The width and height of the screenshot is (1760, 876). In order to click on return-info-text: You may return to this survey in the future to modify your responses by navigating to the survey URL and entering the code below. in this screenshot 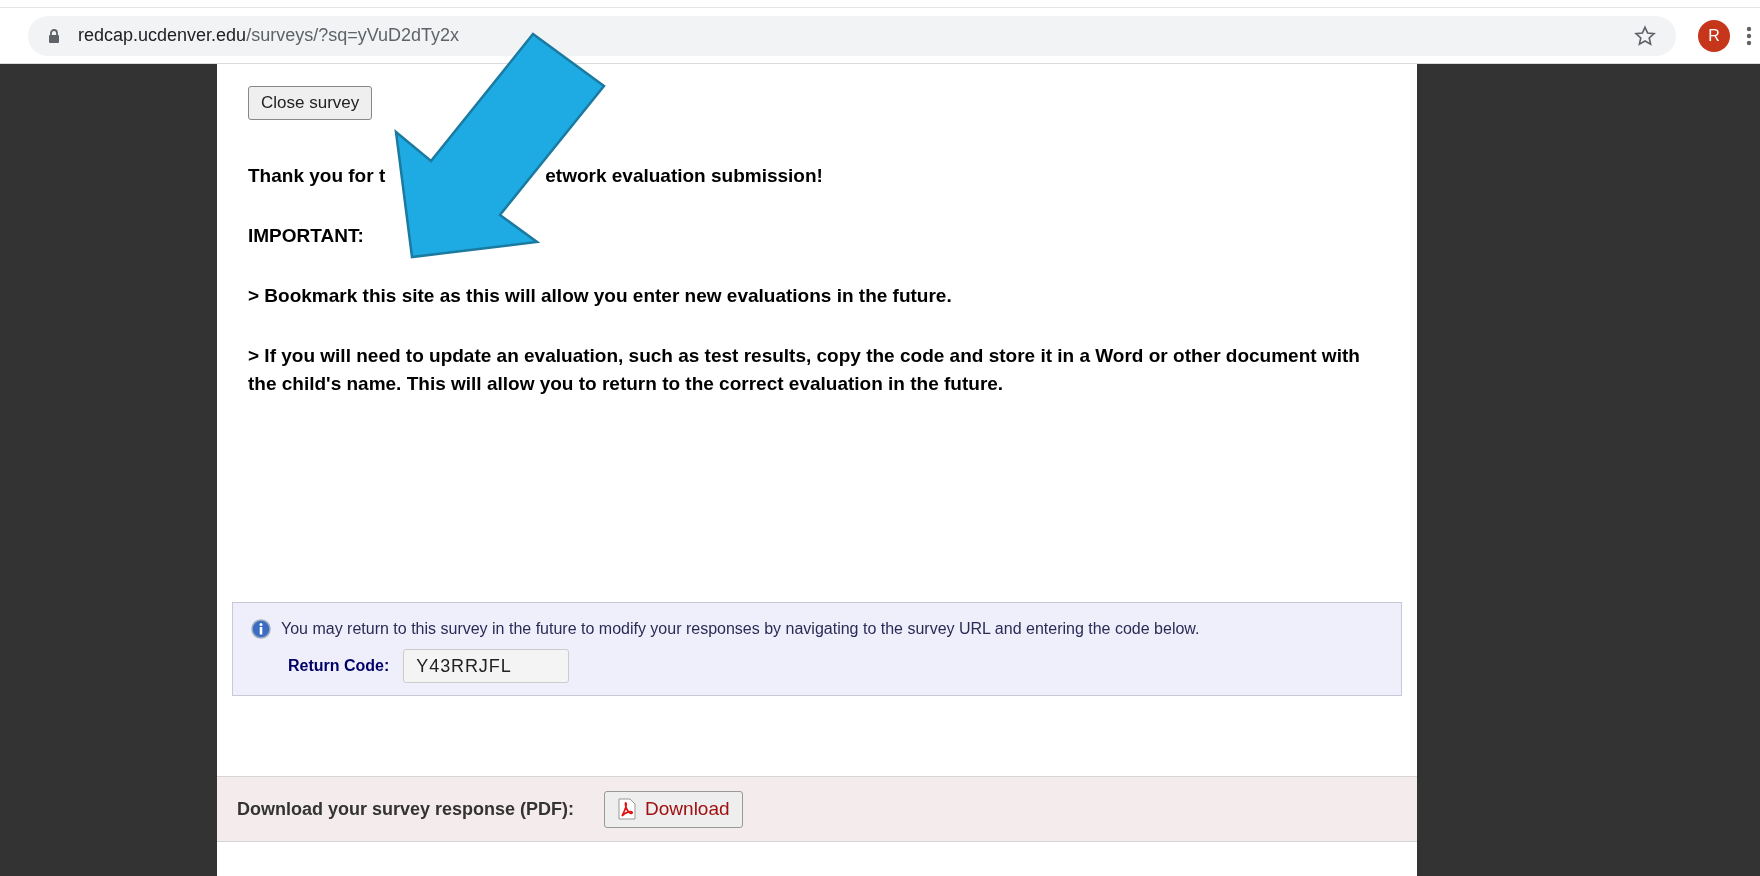, I will do `click(740, 629)`.